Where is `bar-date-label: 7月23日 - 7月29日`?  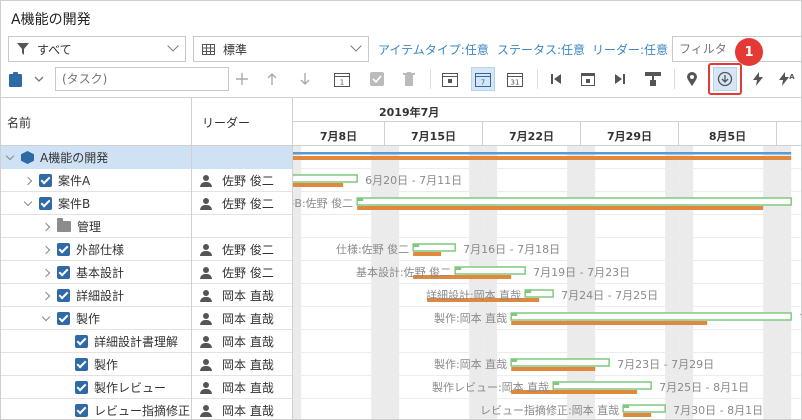 bar-date-label: 7月23日 - 7月29日 is located at coordinates (665, 364).